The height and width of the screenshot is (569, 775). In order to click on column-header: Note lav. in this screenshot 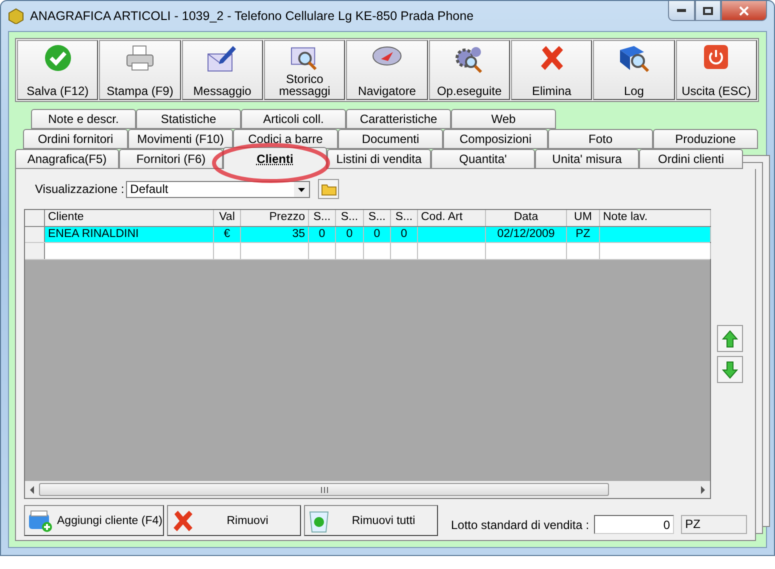, I will do `click(655, 218)`.